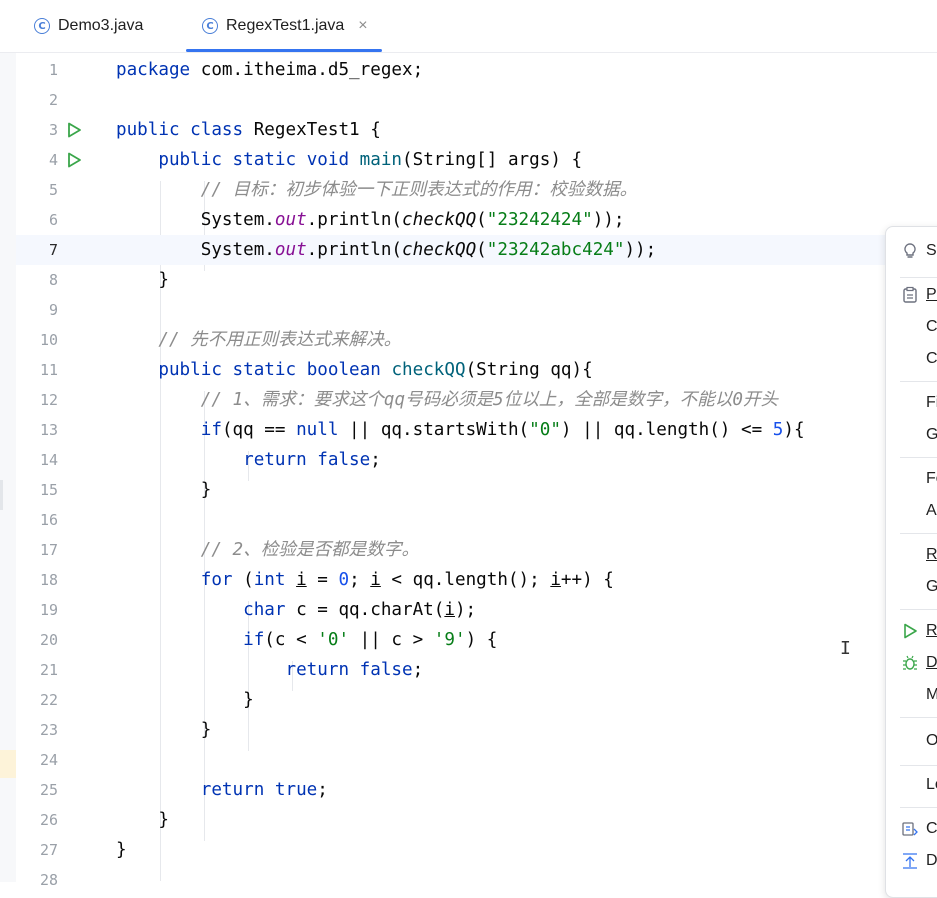 The image size is (937, 898). What do you see at coordinates (911, 555) in the screenshot?
I see `menu-item-refactor: Re` at bounding box center [911, 555].